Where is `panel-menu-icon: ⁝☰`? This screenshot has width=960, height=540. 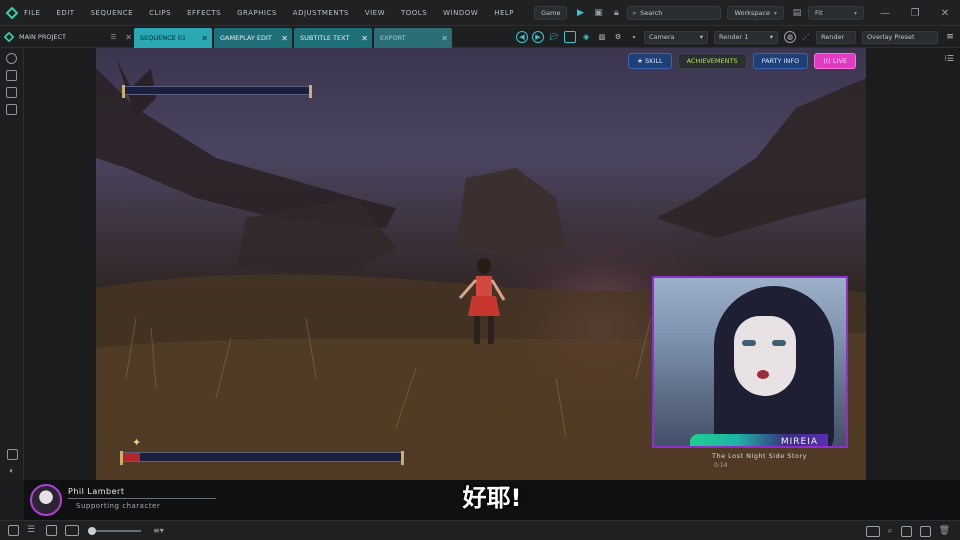
panel-menu-icon: ⁝☰ is located at coordinates (949, 58).